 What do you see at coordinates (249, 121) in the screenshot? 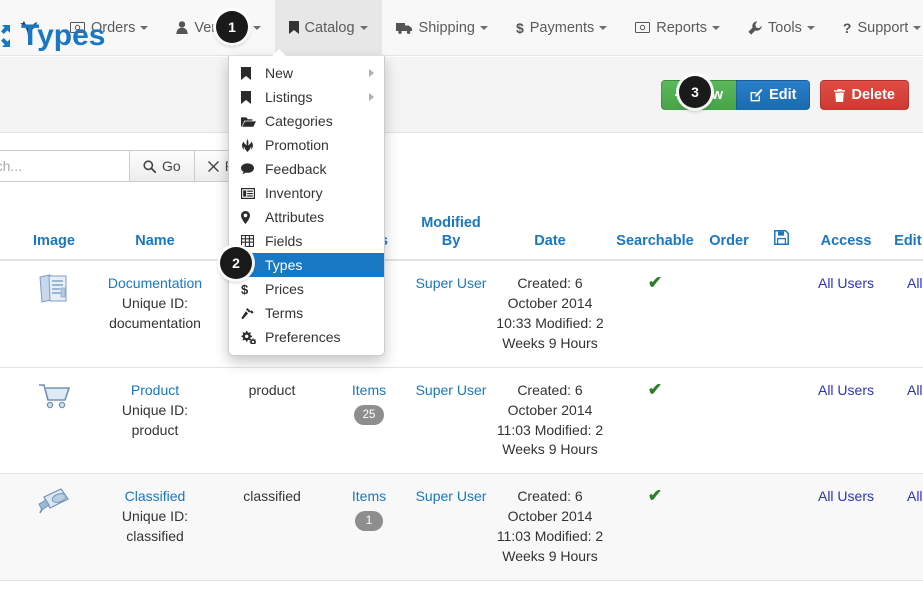
I see `folder-open-icon` at bounding box center [249, 121].